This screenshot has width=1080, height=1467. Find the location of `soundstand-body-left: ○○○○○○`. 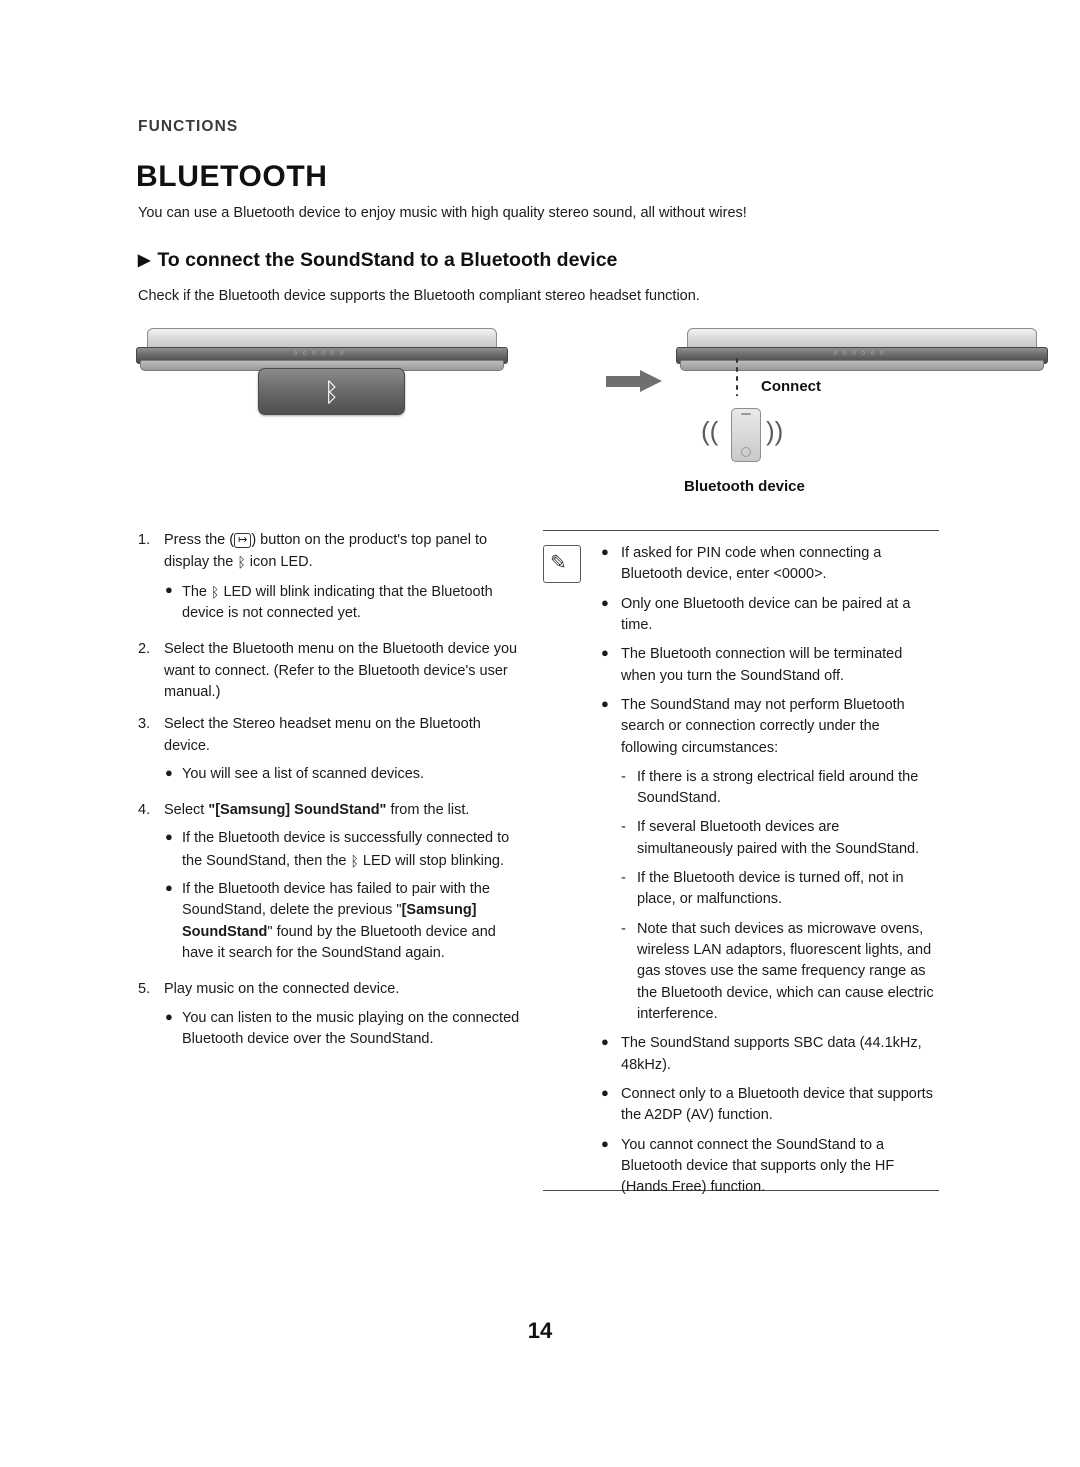

soundstand-body-left: ○○○○○○ is located at coordinates (322, 350).